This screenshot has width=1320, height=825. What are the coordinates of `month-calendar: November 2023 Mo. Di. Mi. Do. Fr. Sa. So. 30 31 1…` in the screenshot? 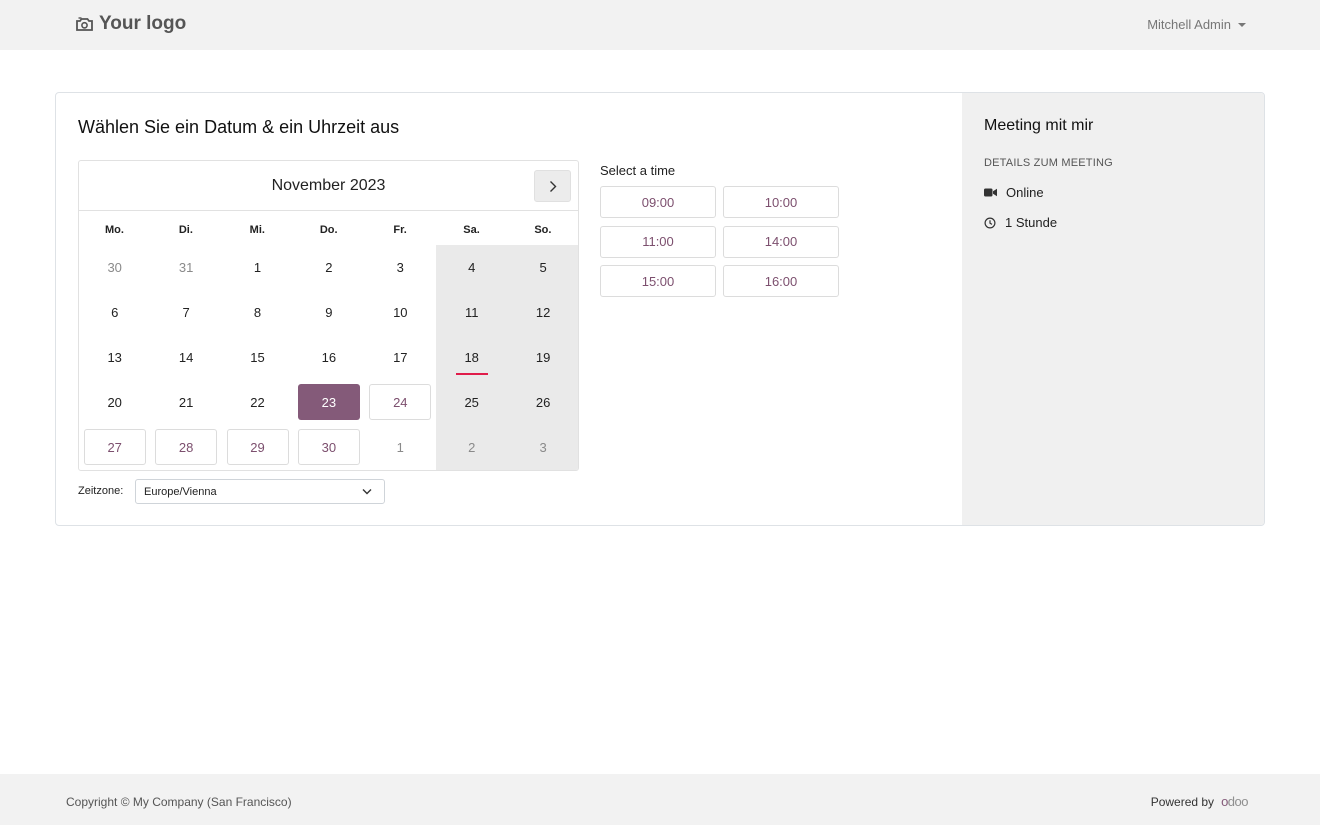 It's located at (328, 315).